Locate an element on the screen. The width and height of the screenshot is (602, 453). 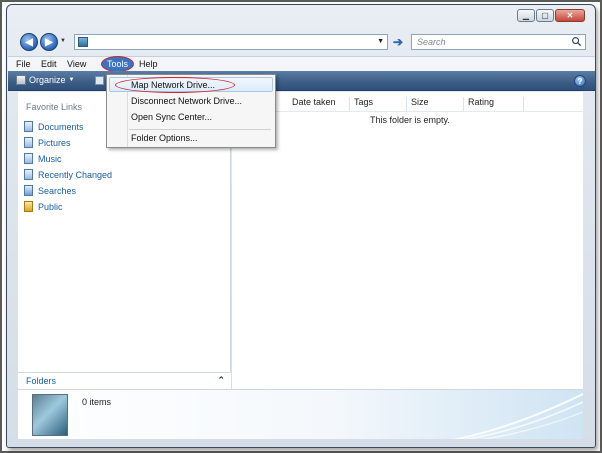
favorite-label: Public is located at coordinates (50, 206).